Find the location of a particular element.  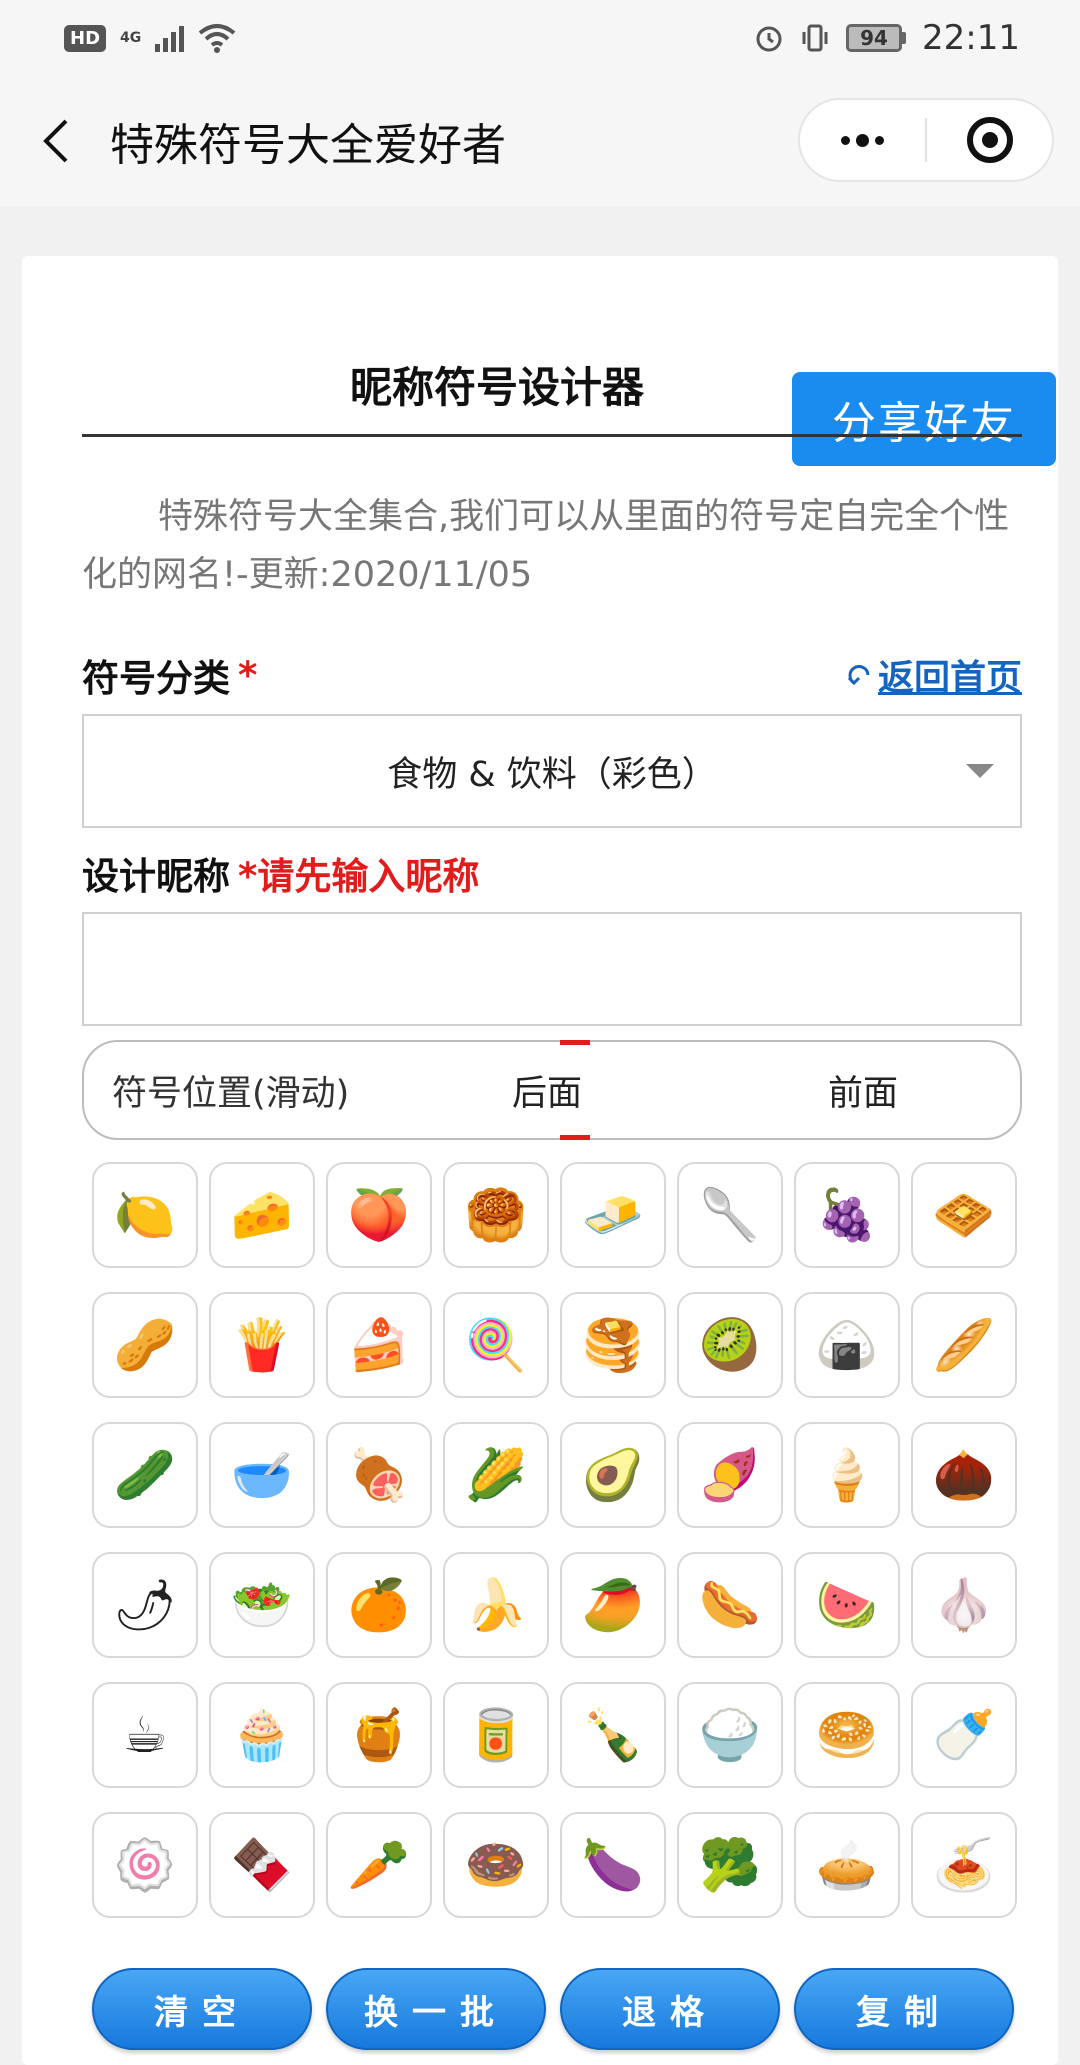

symbol-cell: 🥜 is located at coordinates (145, 1345).